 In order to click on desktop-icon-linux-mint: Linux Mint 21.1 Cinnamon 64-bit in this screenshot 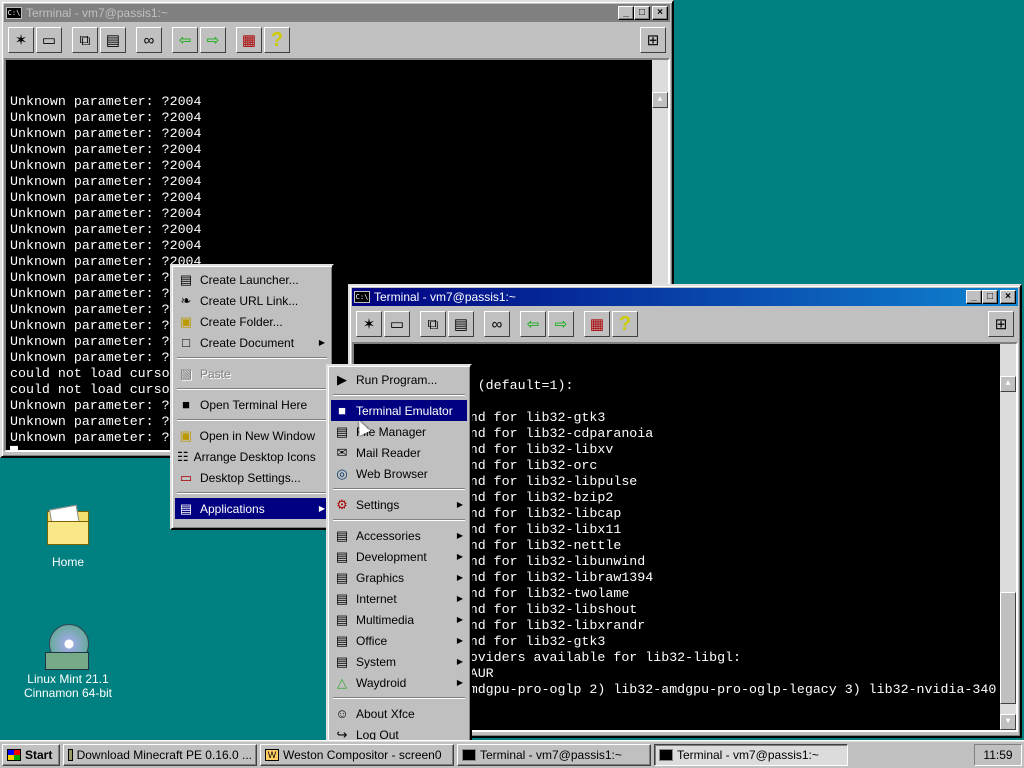, I will do `click(68, 662)`.